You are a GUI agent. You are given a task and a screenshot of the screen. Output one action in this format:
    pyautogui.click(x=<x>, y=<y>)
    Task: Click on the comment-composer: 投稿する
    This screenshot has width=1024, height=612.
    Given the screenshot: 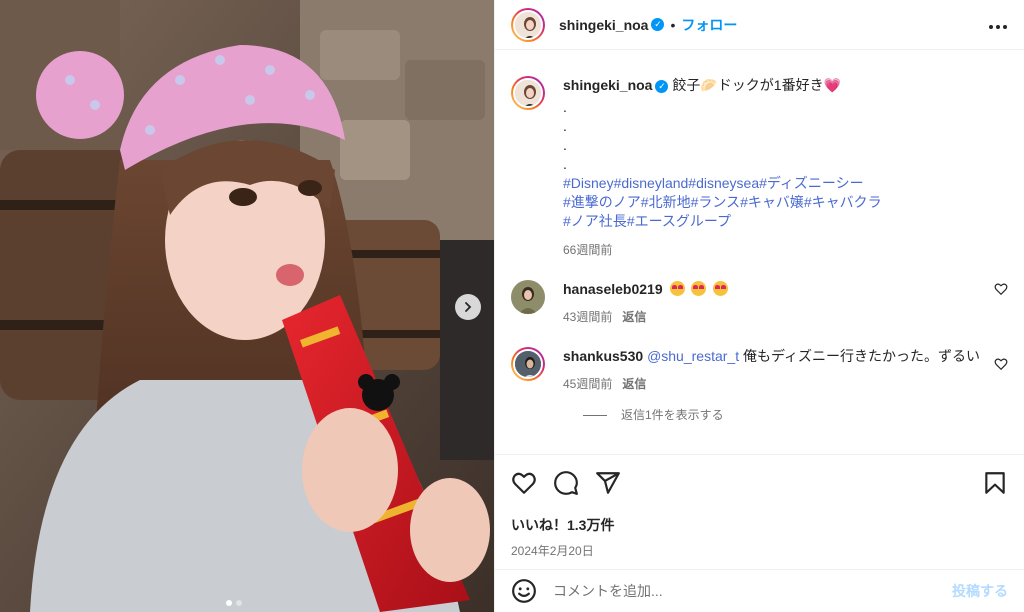 What is the action you would take?
    pyautogui.click(x=759, y=590)
    